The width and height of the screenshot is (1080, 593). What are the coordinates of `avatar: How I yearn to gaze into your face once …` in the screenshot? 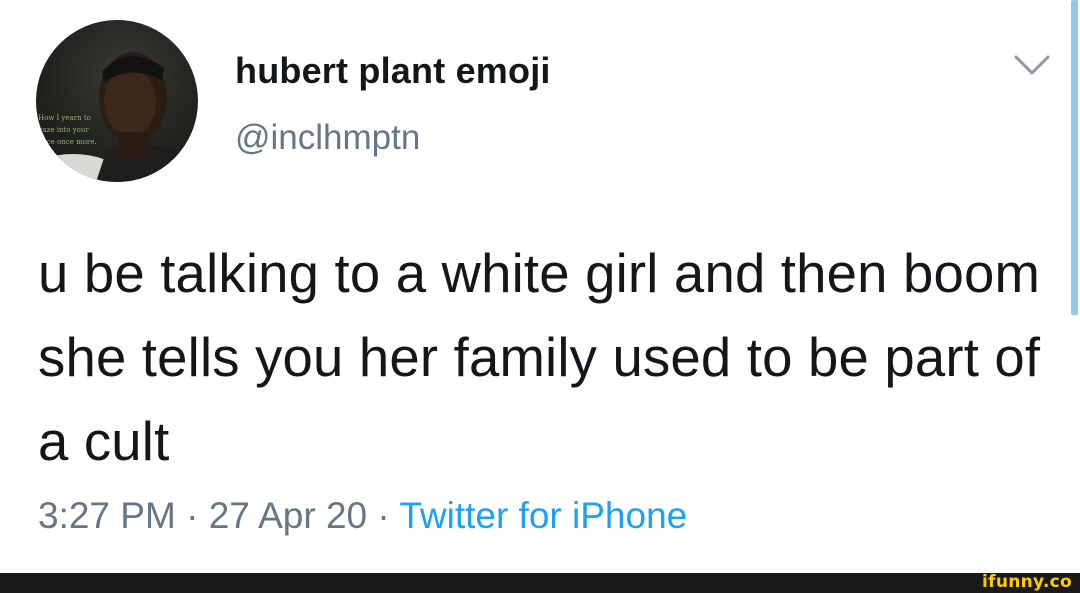 It's located at (117, 101).